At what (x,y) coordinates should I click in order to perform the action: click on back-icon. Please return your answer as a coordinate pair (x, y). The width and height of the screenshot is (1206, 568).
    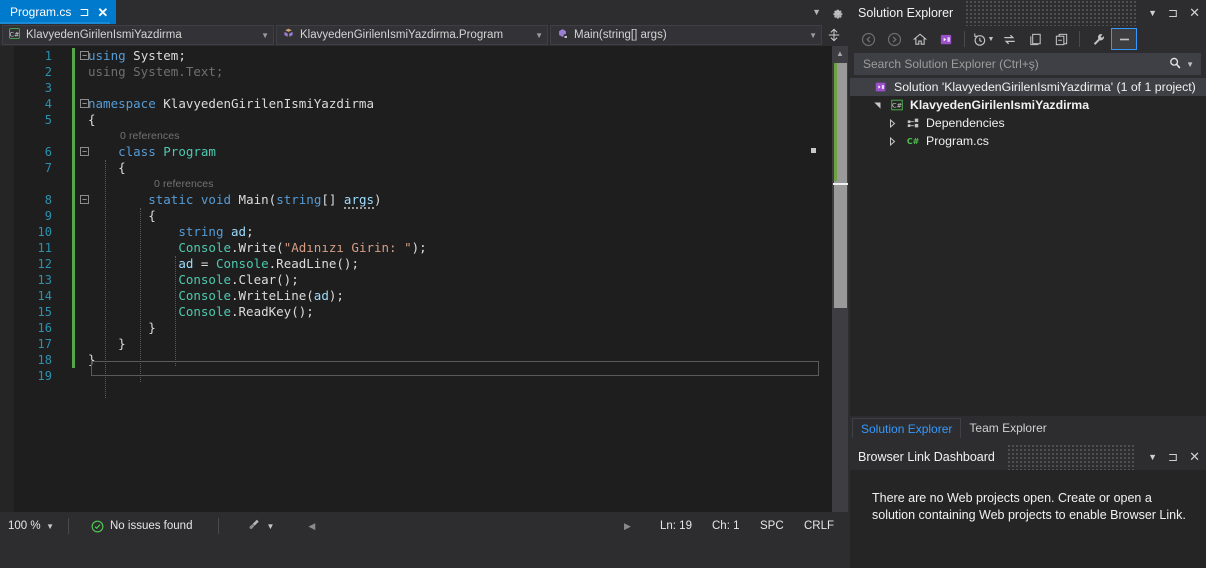
    Looking at the image, I should click on (868, 39).